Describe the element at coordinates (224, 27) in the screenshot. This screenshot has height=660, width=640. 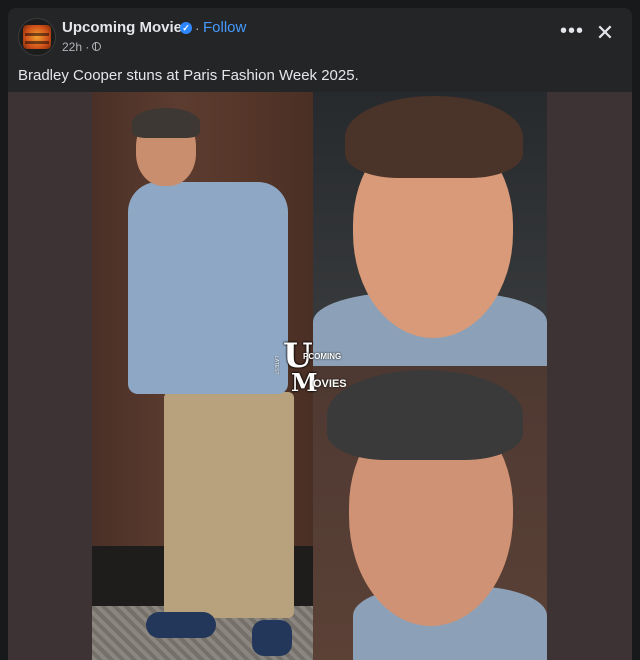
I see `follow-button: Follow` at that location.